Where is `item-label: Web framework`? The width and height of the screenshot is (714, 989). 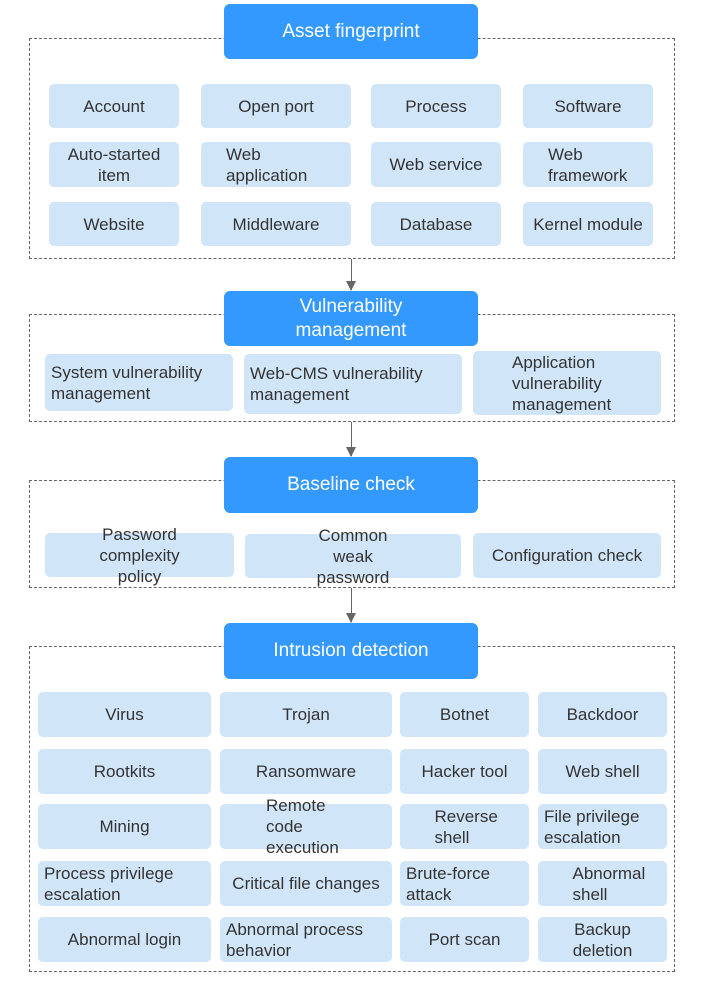 item-label: Web framework is located at coordinates (588, 164).